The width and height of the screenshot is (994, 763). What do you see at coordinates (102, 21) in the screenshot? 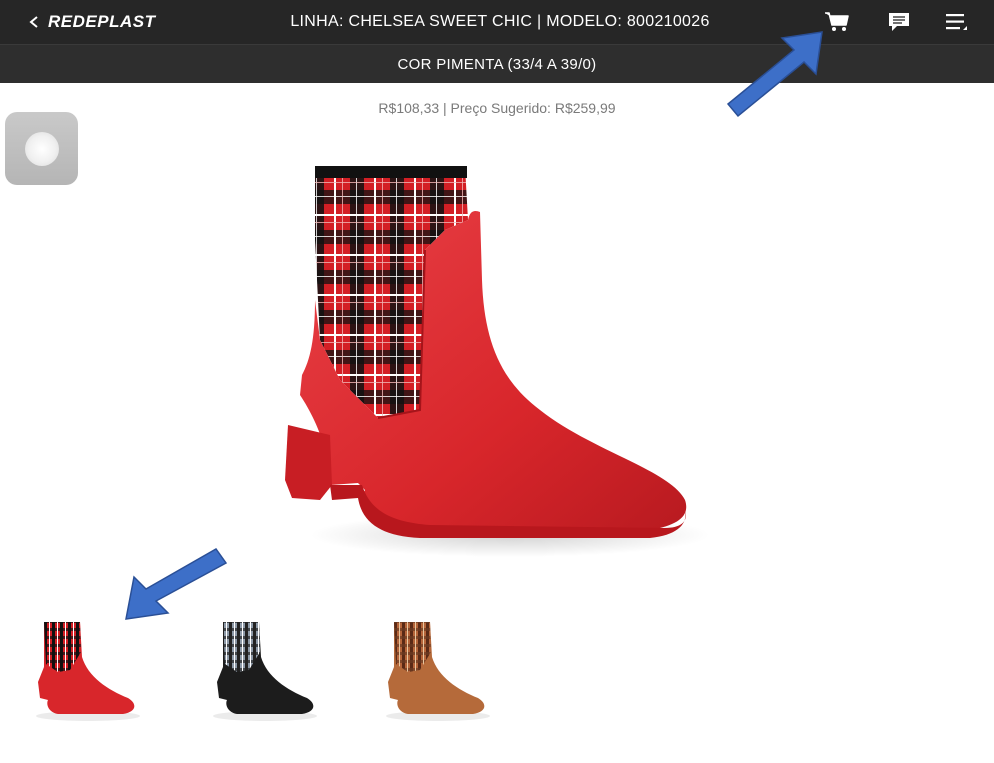
I see `brand-logo: REDEPLAST` at bounding box center [102, 21].